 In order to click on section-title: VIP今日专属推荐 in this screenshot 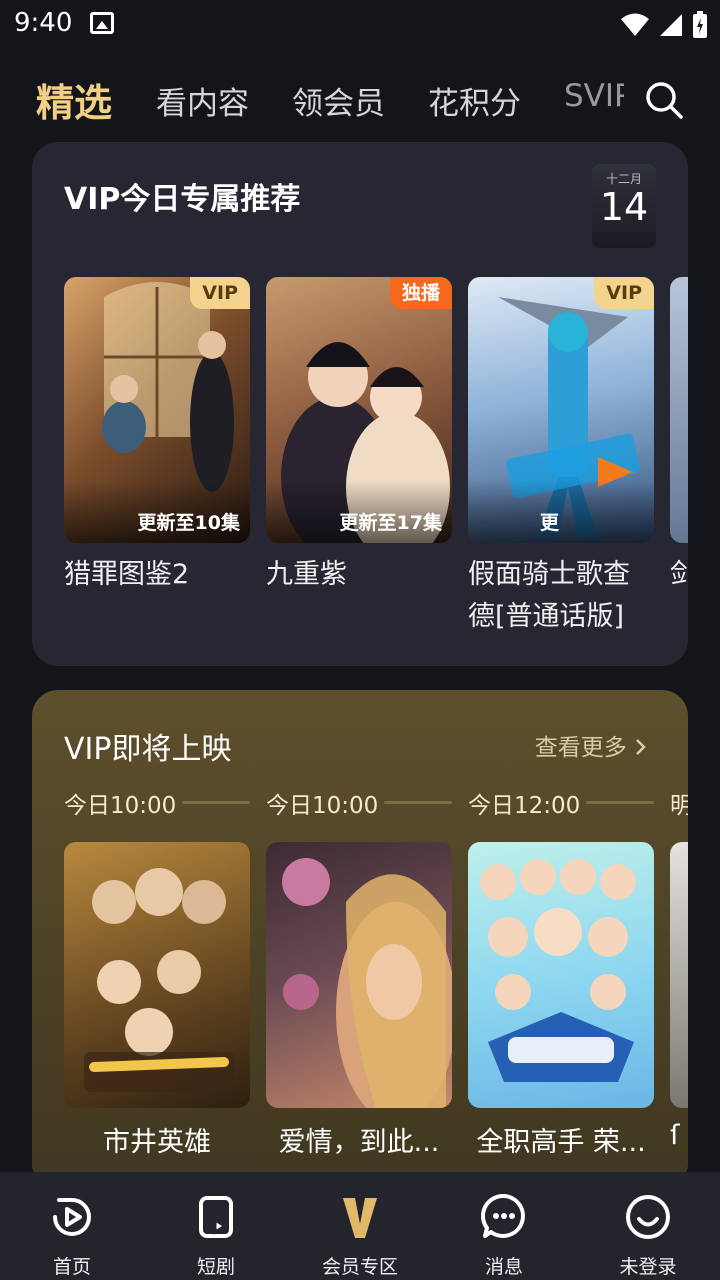, I will do `click(182, 199)`.